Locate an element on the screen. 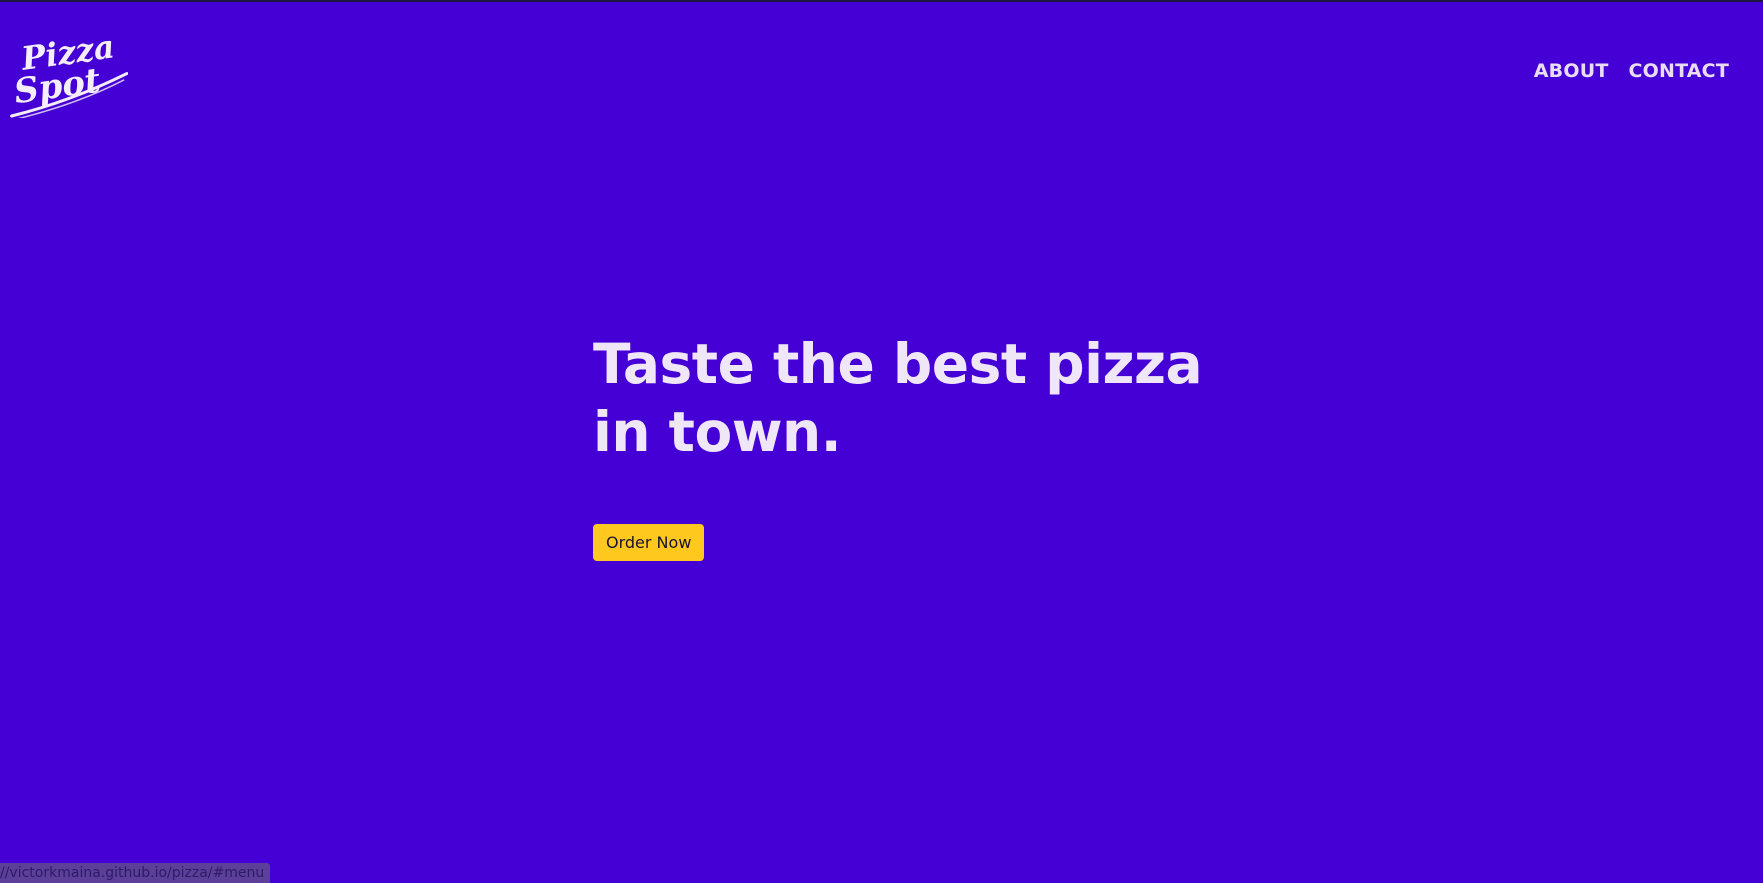 This screenshot has height=883, width=1763. order-now-button: Order Now is located at coordinates (649, 542).